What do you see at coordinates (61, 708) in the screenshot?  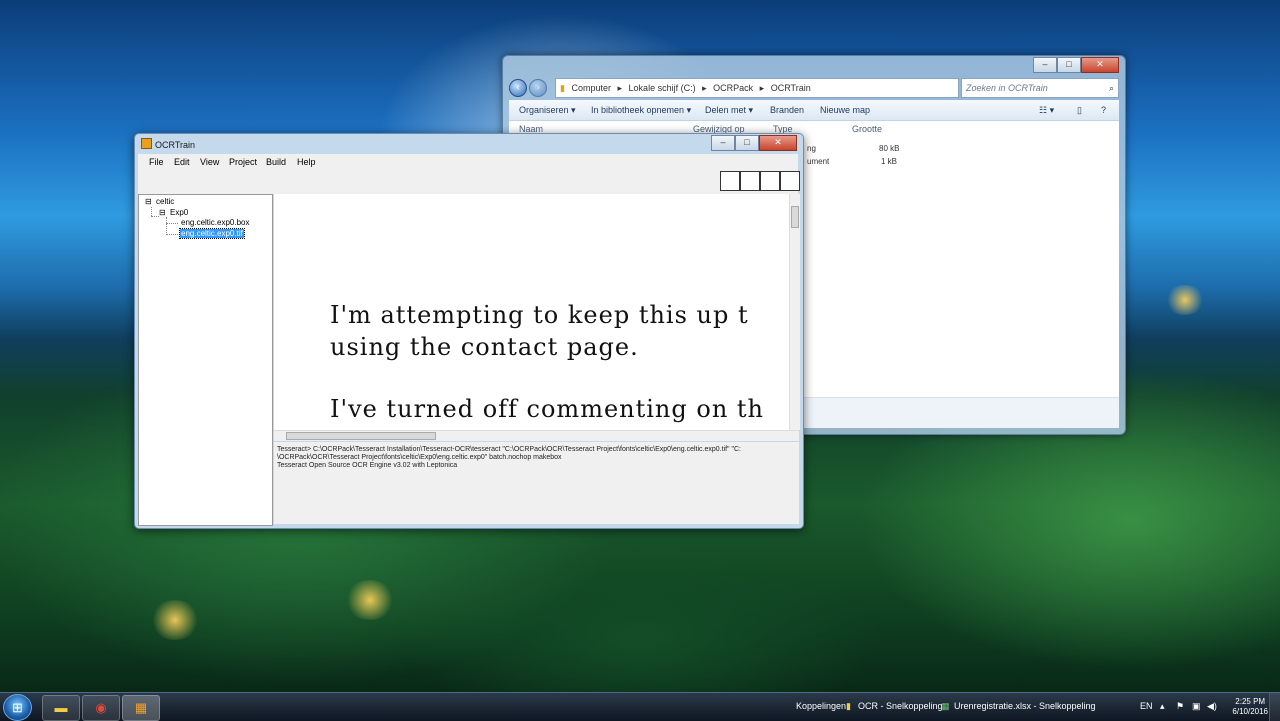 I see `explorer-taskbar-icon: ▬` at bounding box center [61, 708].